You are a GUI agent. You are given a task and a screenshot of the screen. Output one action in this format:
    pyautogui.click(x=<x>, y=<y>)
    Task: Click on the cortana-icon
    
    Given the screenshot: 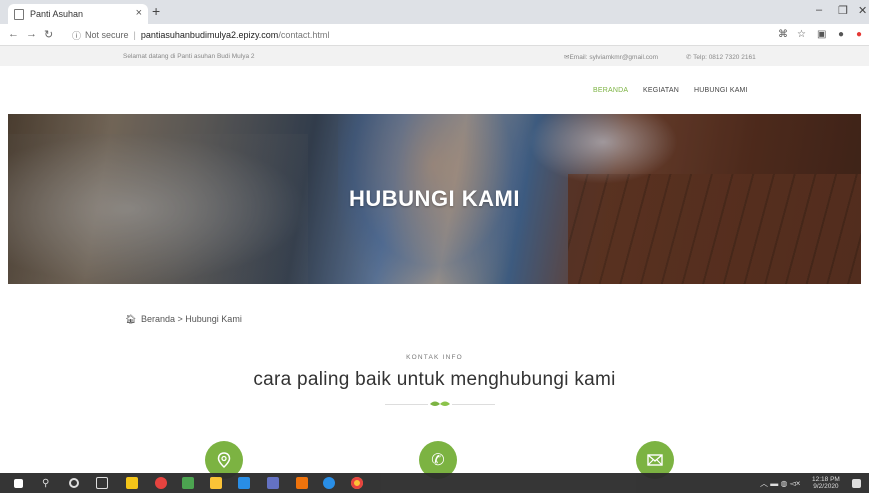 What is the action you would take?
    pyautogui.click(x=74, y=483)
    